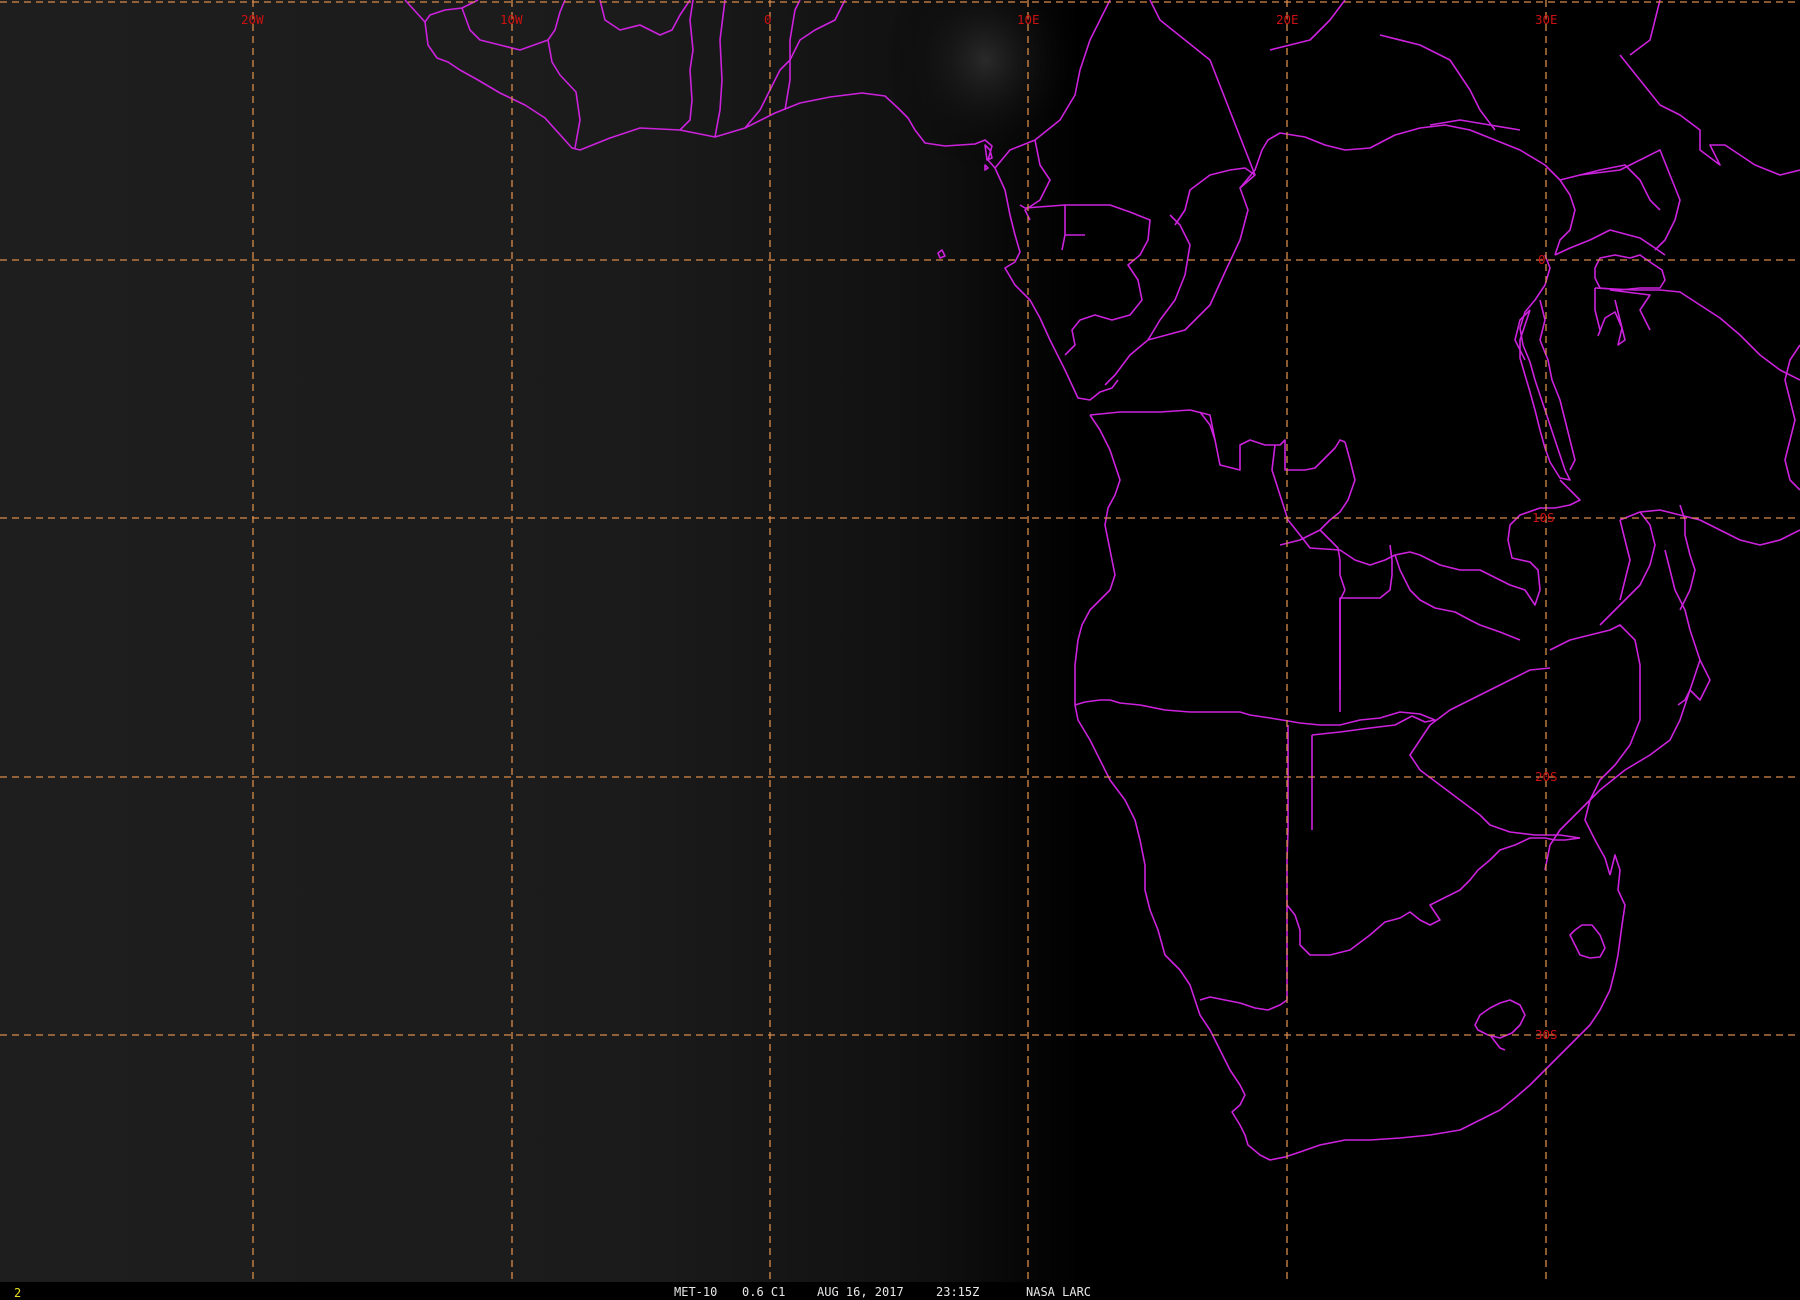 The image size is (1800, 1300). Describe the element at coordinates (695, 1292) in the screenshot. I see `footer-satellite: MET-10` at that location.